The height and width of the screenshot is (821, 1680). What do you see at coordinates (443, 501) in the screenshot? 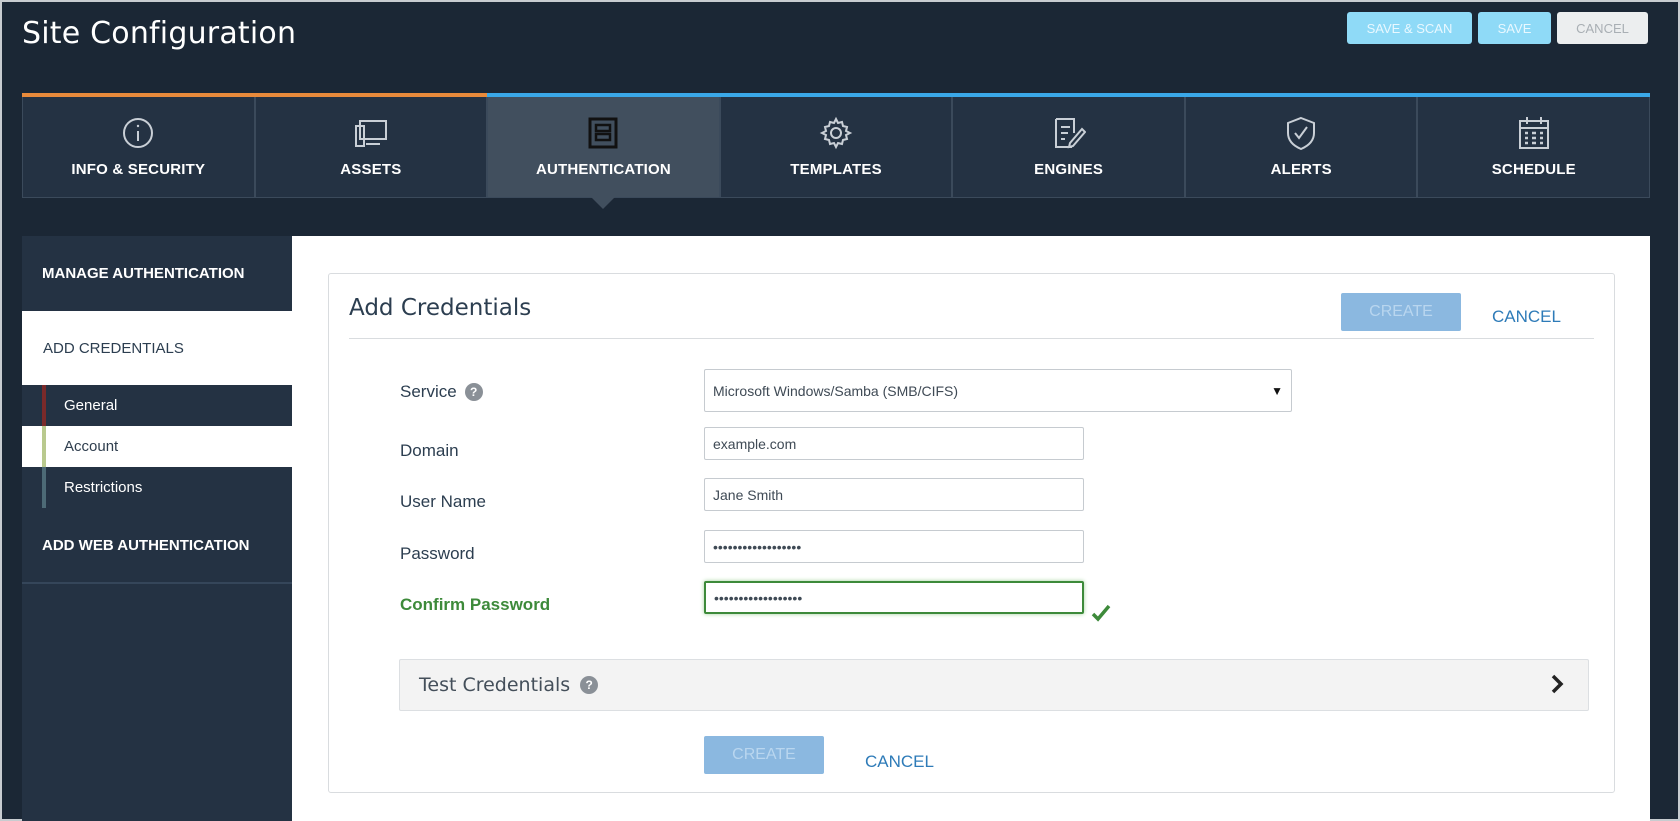
I see `username-label: User Name` at bounding box center [443, 501].